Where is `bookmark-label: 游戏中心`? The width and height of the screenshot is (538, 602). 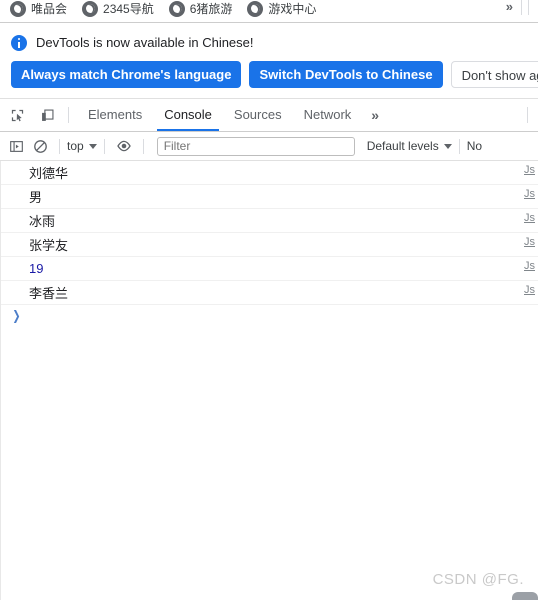 bookmark-label: 游戏中心 is located at coordinates (292, 9).